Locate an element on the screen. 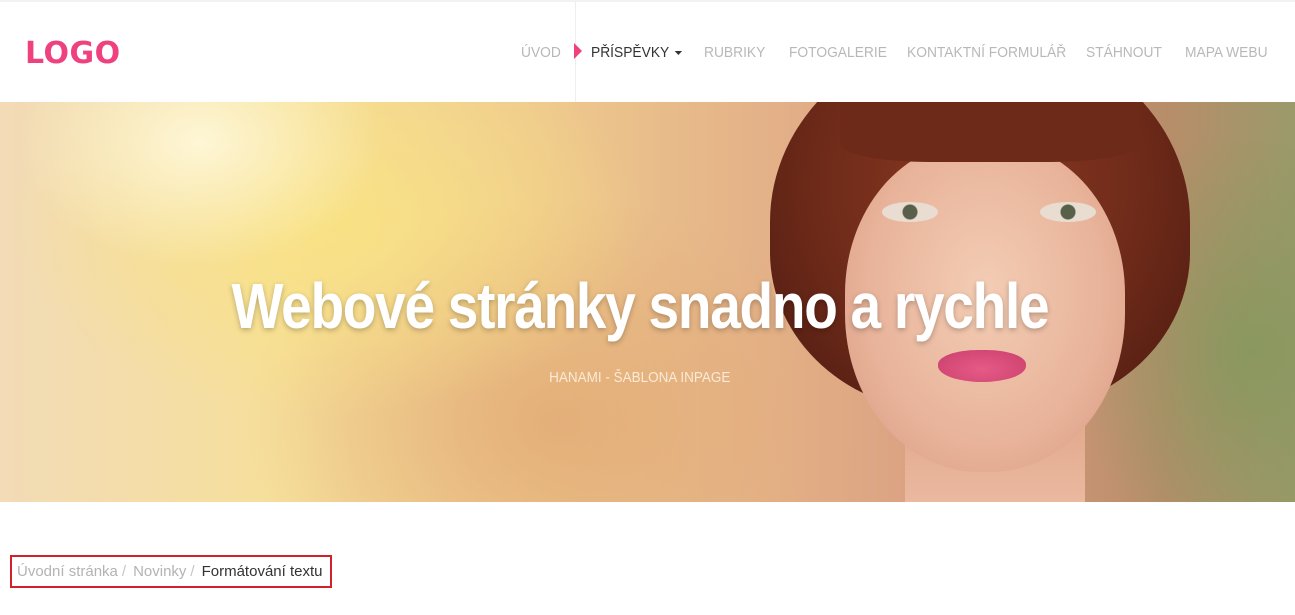 The width and height of the screenshot is (1295, 615). hero-photo-eye-left is located at coordinates (910, 212).